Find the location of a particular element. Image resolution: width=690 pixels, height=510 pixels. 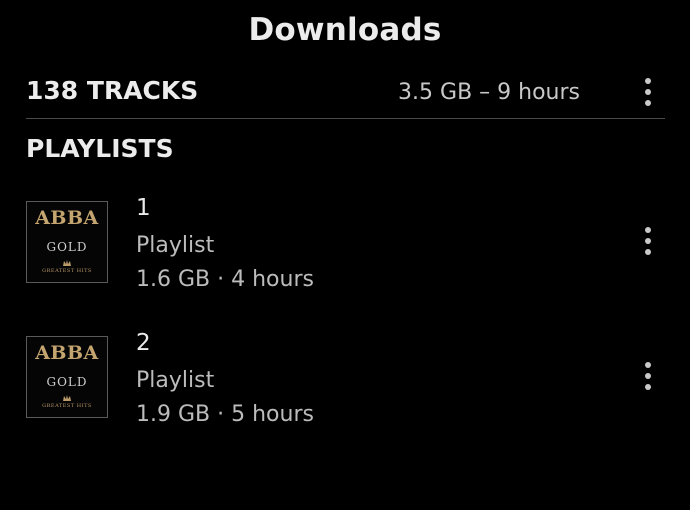

downloads-summary-row: 138 TRACKS 3.5 GB – 9 hours is located at coordinates (345, 92).